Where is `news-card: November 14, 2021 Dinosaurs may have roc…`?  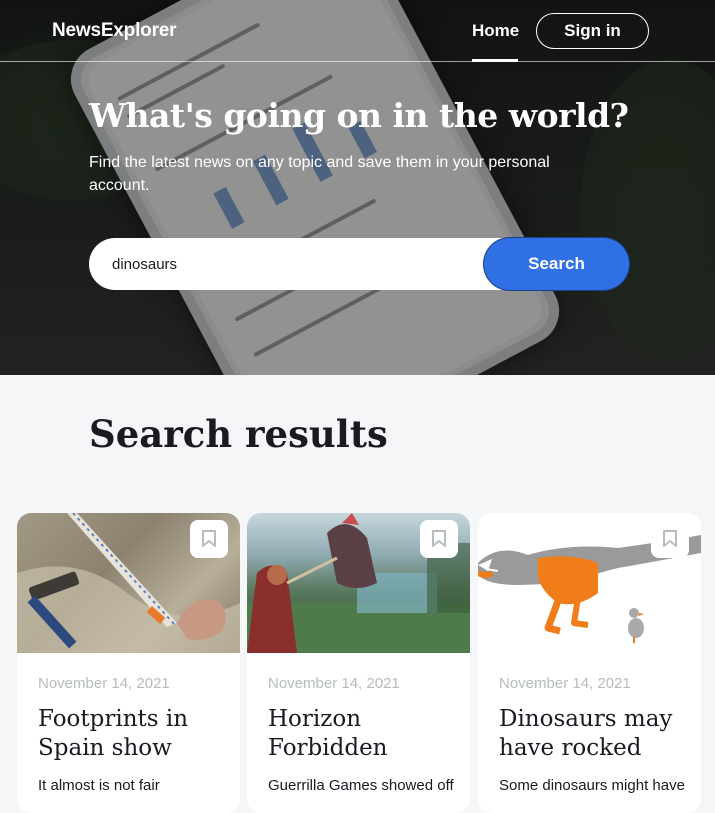 news-card: November 14, 2021 Dinosaurs may have roc… is located at coordinates (589, 663).